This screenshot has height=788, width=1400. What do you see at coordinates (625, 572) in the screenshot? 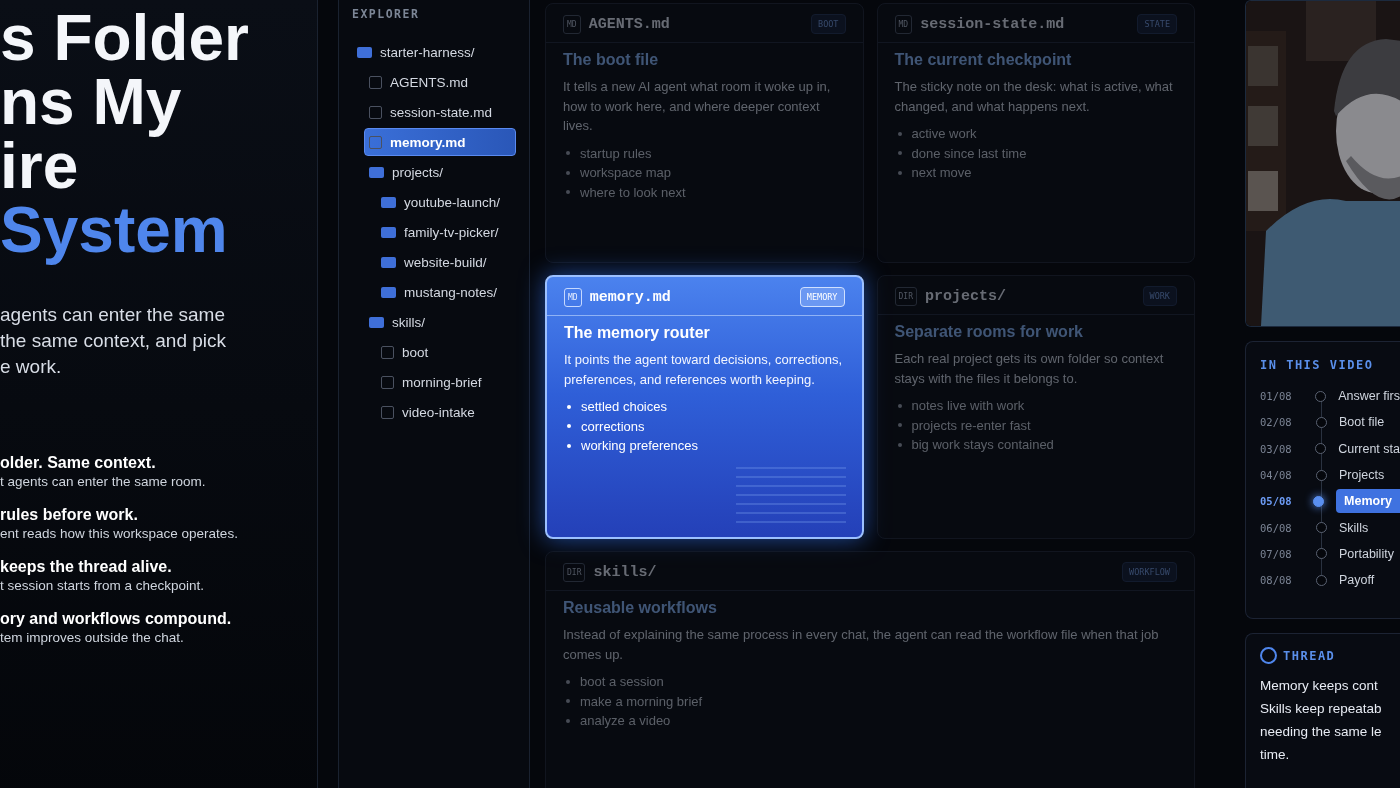
I see `file-name: skills/` at bounding box center [625, 572].